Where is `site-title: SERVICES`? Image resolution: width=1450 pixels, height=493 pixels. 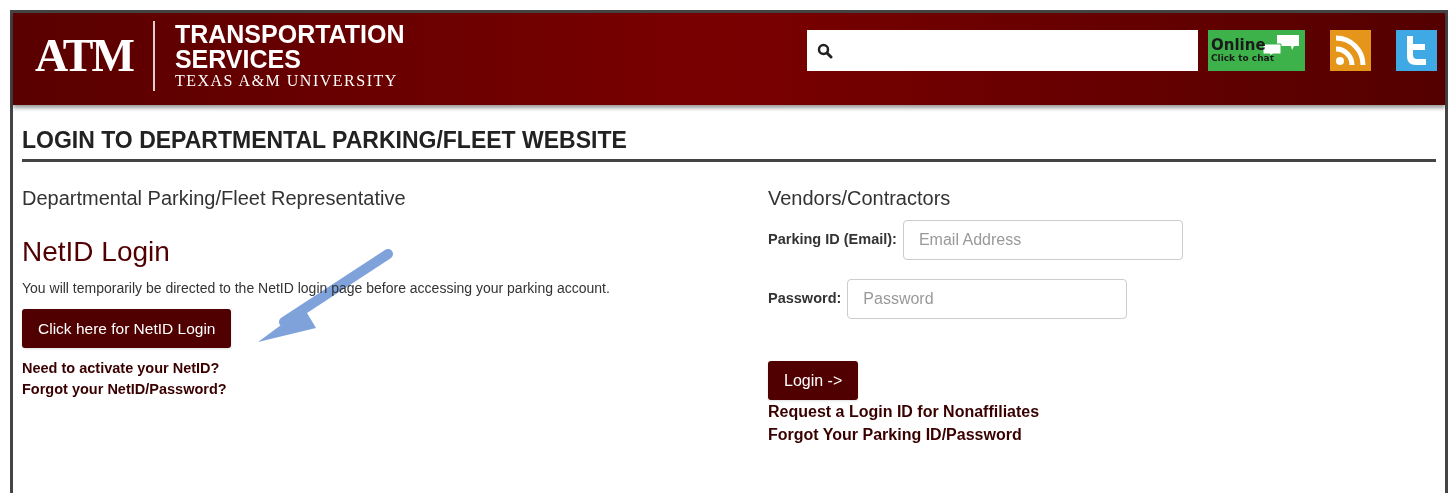 site-title: SERVICES is located at coordinates (238, 59).